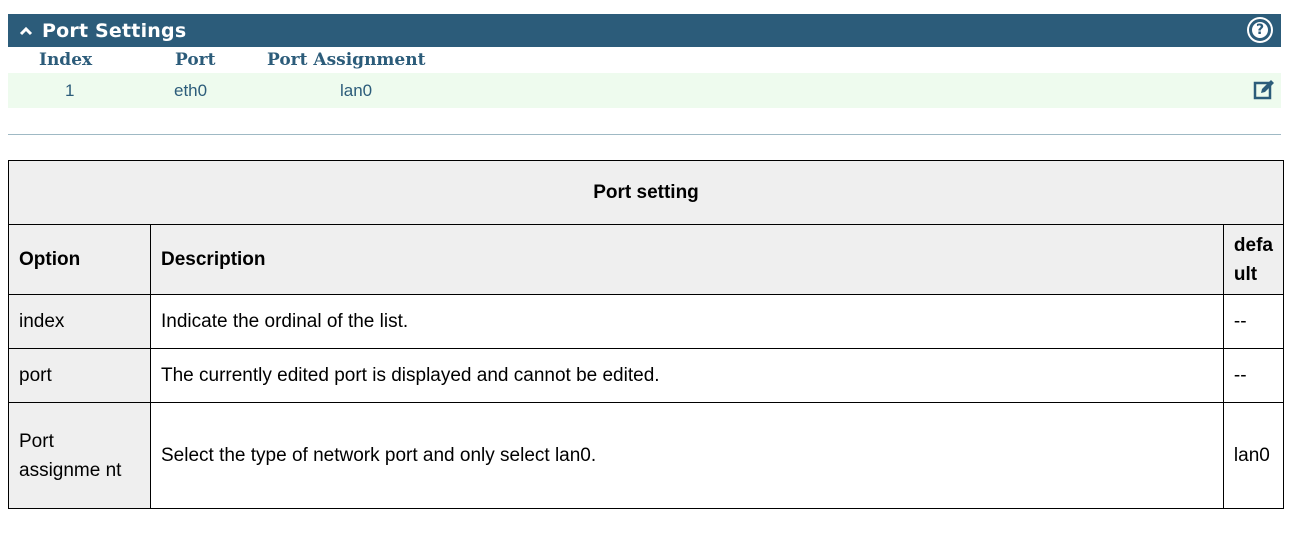 This screenshot has width=1291, height=549. What do you see at coordinates (356, 90) in the screenshot?
I see `row-assignment: lan0` at bounding box center [356, 90].